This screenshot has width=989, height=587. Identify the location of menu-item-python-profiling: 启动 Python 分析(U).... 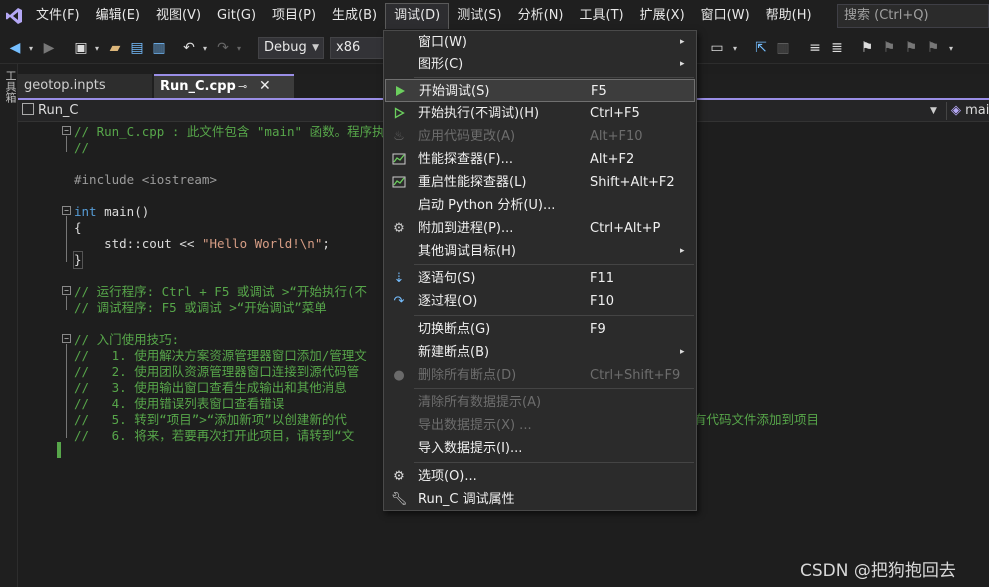
(540, 205).